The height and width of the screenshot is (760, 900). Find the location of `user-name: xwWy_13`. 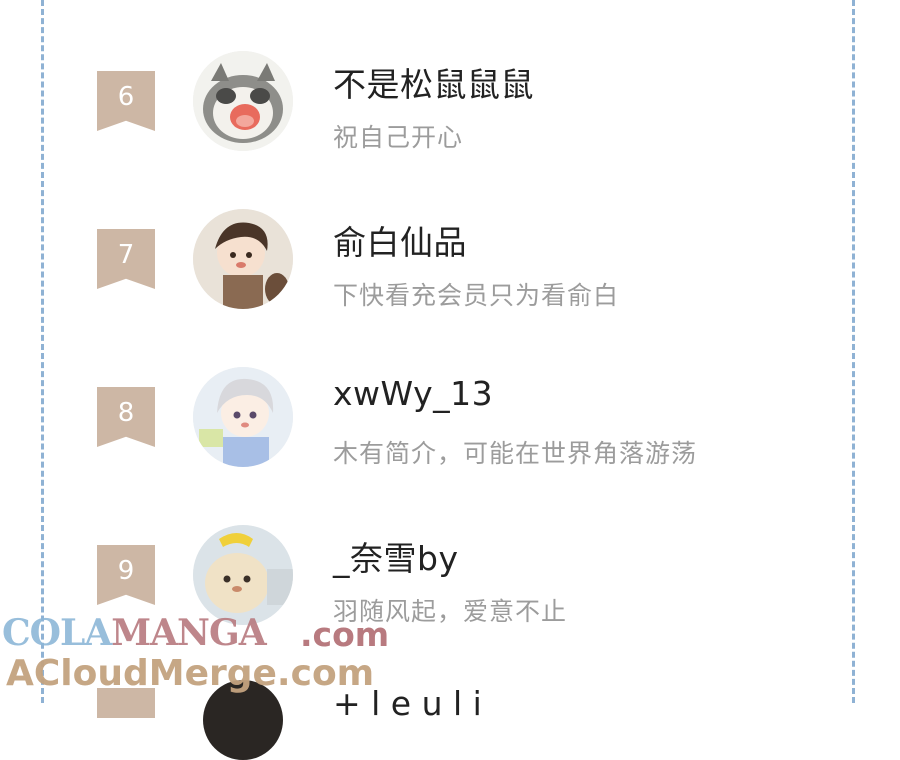

user-name: xwWy_13 is located at coordinates (413, 393).